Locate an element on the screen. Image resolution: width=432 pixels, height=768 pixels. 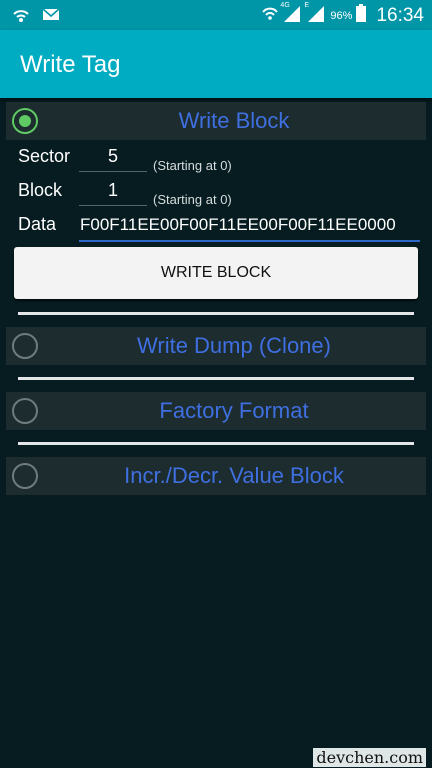
app-toolbar: Write Tag is located at coordinates (216, 64).